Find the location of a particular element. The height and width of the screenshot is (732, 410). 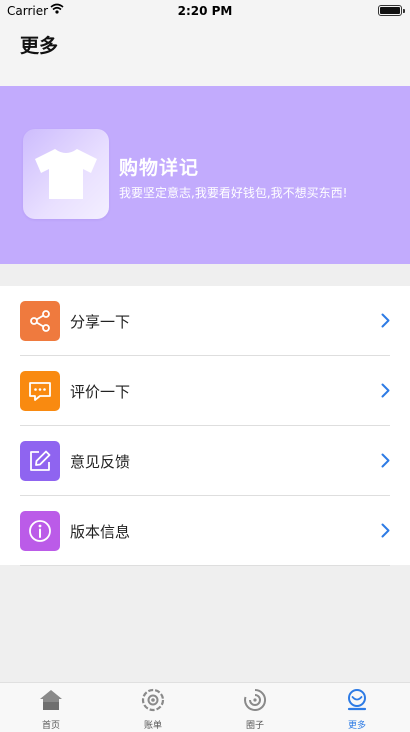

circle-icon is located at coordinates (255, 699).